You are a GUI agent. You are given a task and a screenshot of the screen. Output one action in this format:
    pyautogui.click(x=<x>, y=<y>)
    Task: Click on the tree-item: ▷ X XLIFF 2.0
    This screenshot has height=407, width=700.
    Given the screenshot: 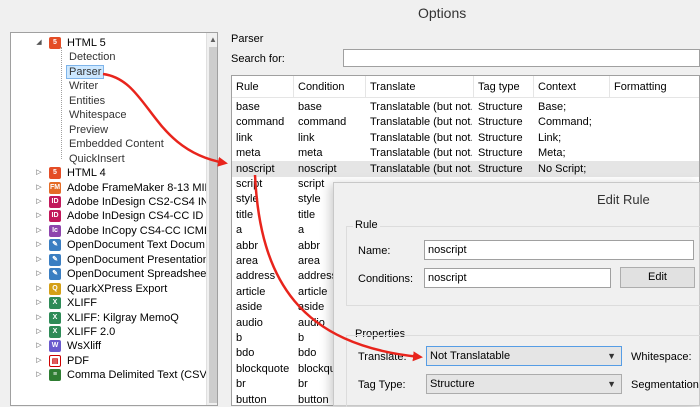 What is the action you would take?
    pyautogui.click(x=108, y=332)
    